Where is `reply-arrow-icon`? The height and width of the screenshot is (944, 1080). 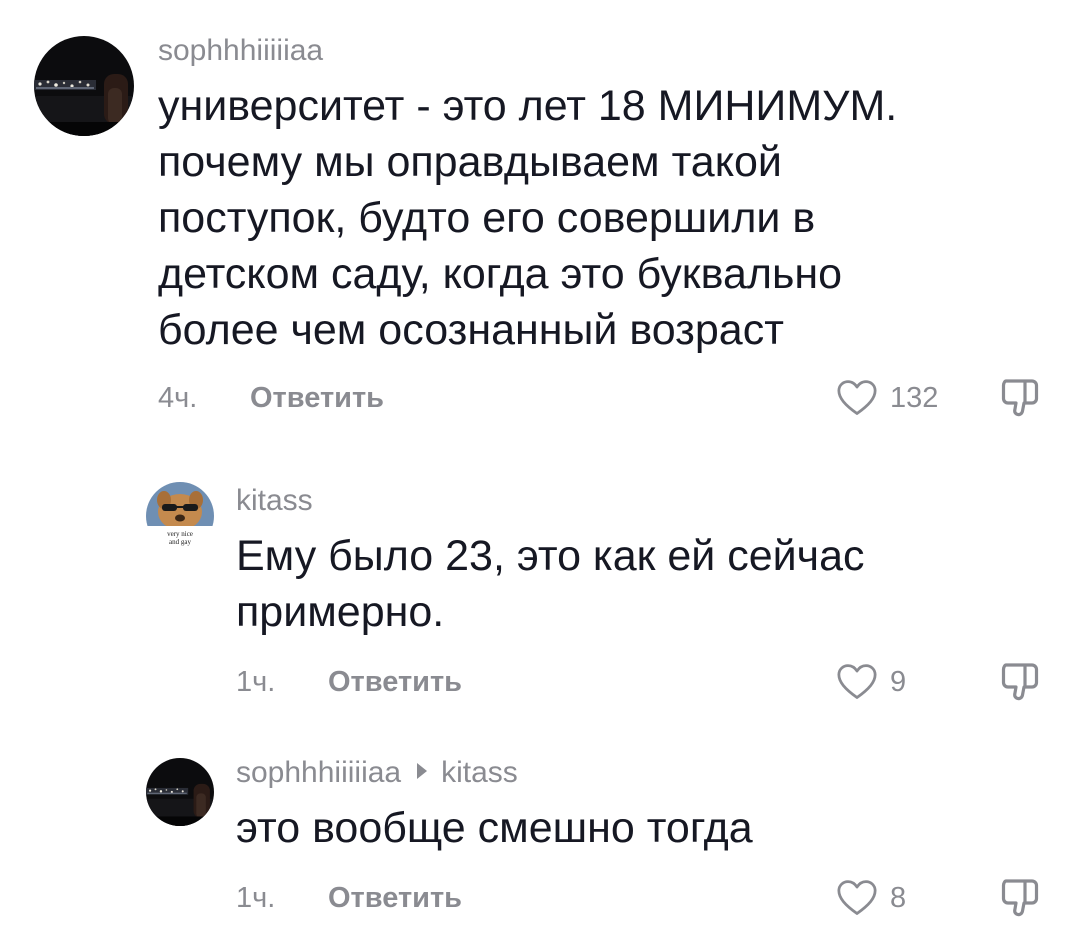
reply-arrow-icon is located at coordinates (422, 771).